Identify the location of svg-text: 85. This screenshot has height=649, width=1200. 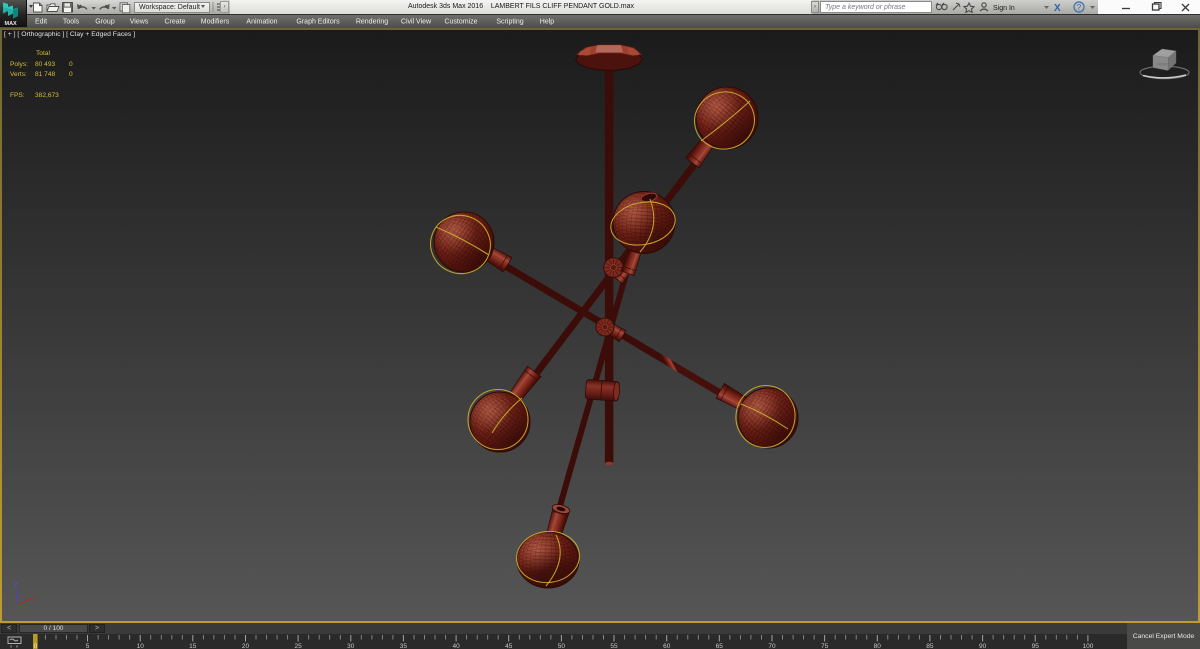
(930, 646).